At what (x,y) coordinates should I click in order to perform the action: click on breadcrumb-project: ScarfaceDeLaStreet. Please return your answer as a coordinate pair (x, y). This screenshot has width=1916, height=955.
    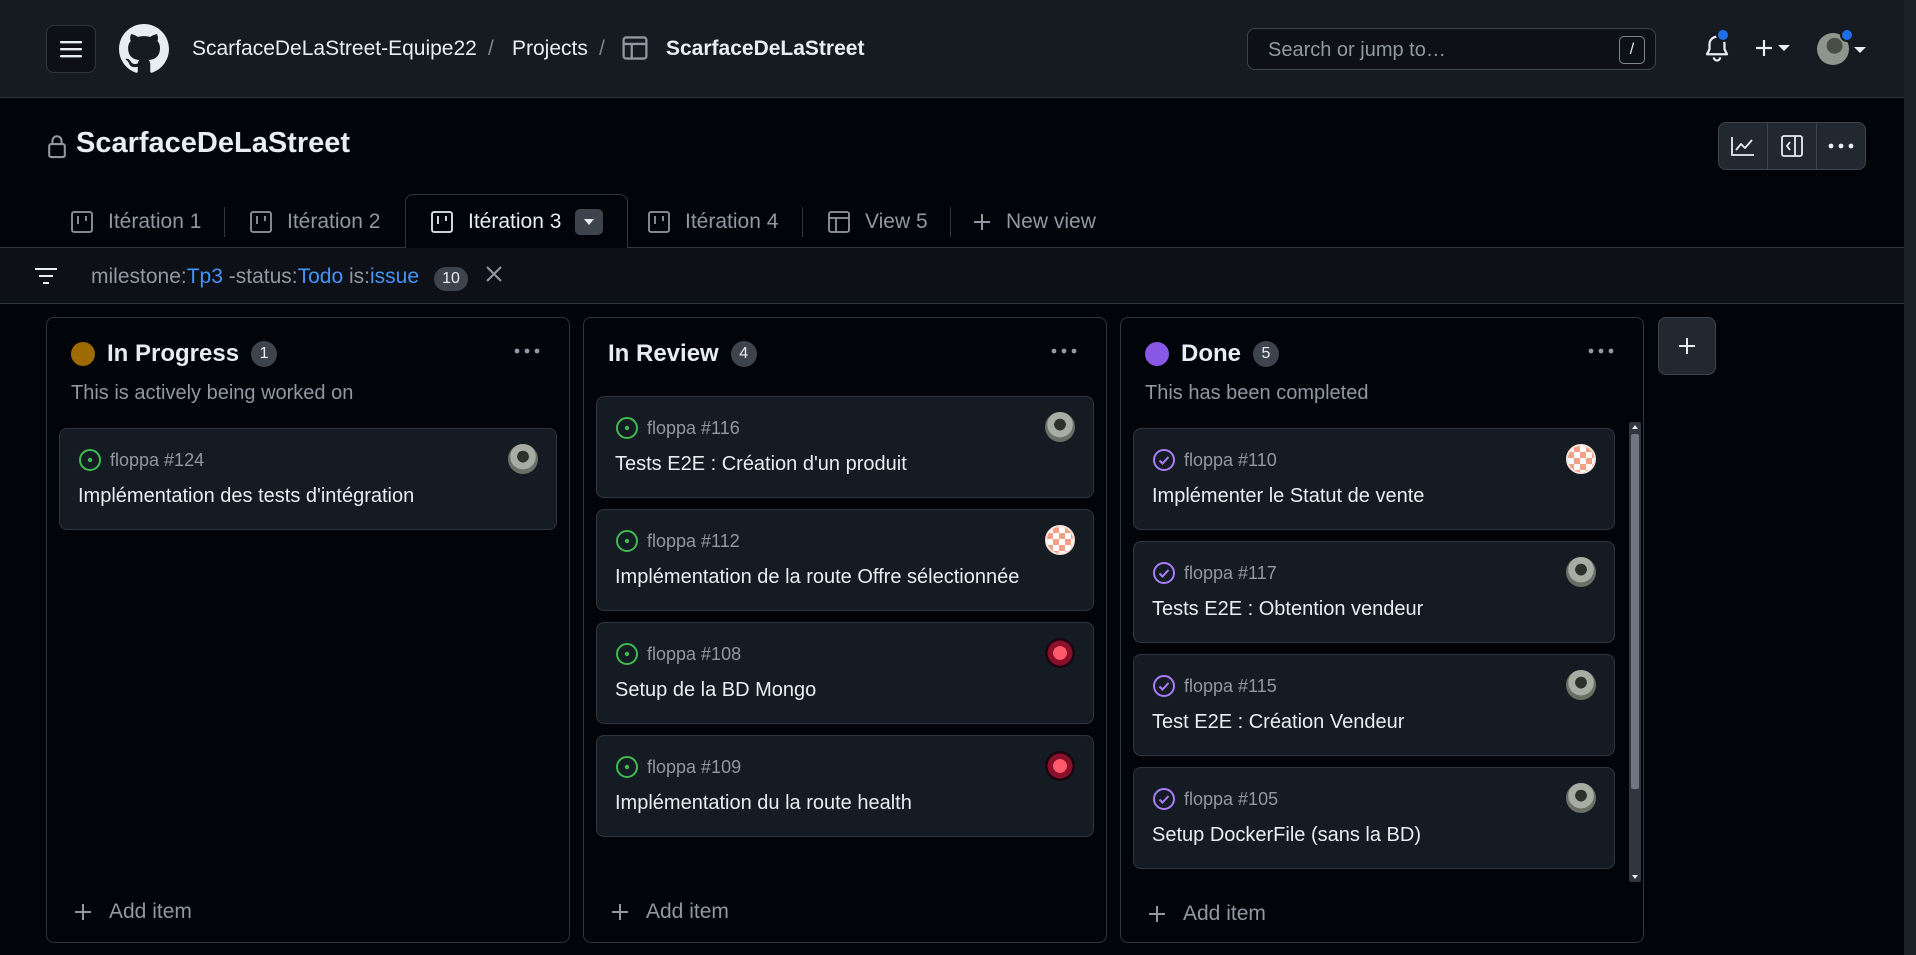
    Looking at the image, I should click on (765, 49).